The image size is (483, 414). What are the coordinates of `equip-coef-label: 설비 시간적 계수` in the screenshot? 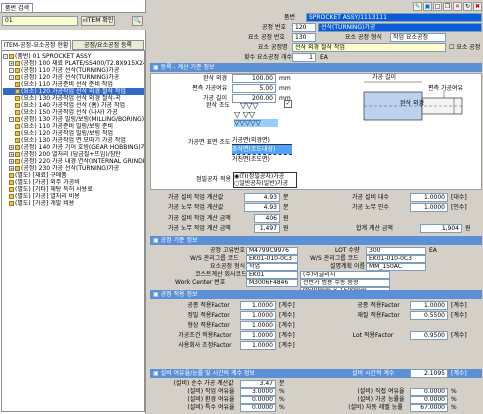 It's located at (373, 373).